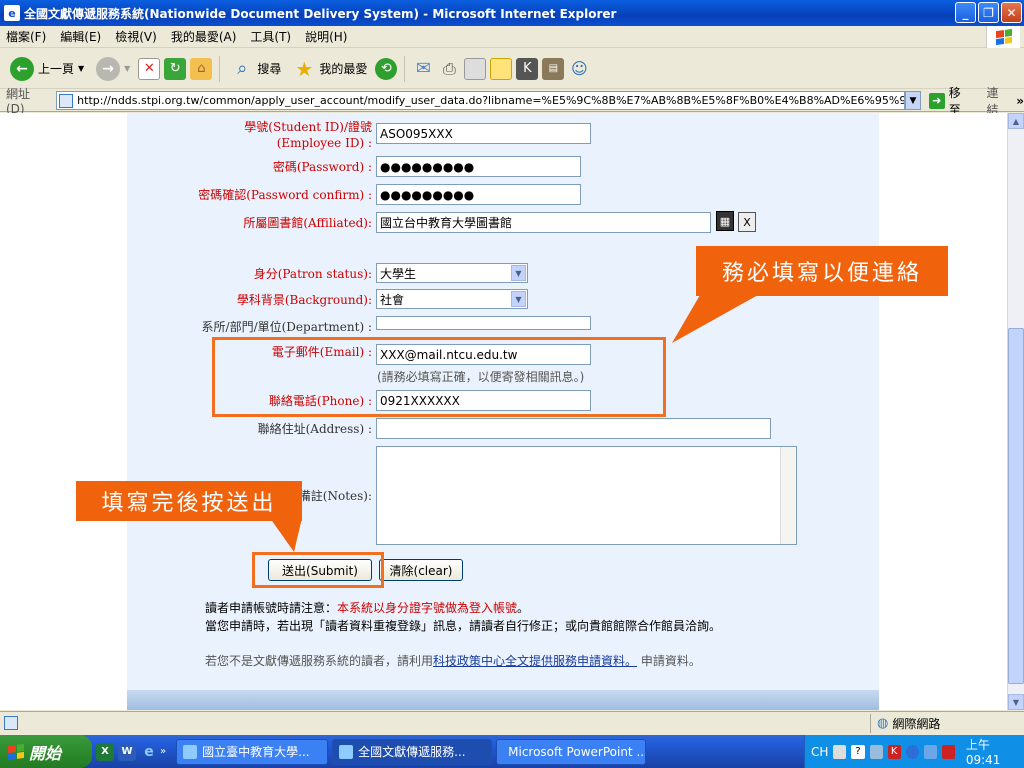 This screenshot has width=1024, height=768. What do you see at coordinates (553, 68) in the screenshot?
I see `research-icon: ▤` at bounding box center [553, 68].